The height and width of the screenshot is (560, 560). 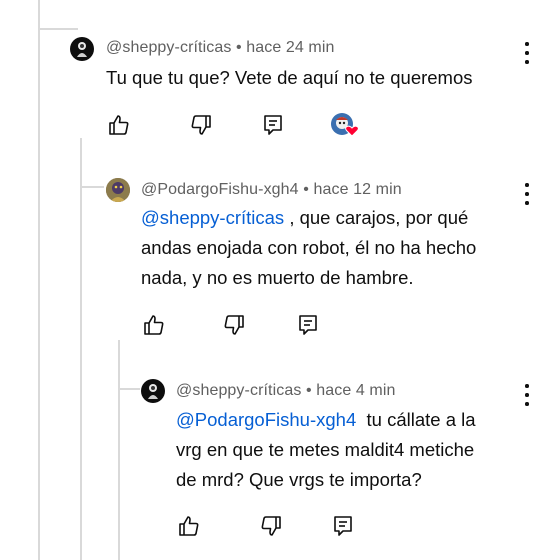 What do you see at coordinates (129, 389) in the screenshot?
I see `thread-line-nested-branch` at bounding box center [129, 389].